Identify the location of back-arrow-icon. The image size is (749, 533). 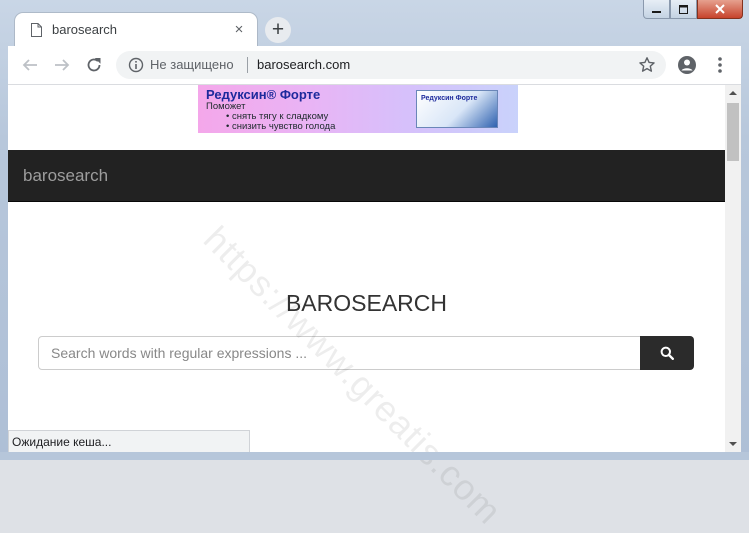
(29, 65).